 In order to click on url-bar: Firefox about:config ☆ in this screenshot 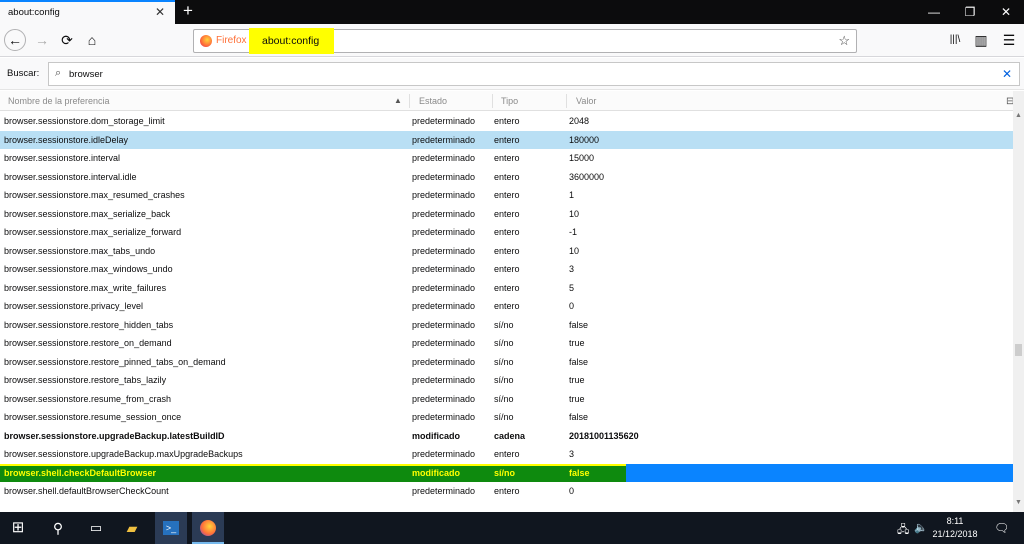, I will do `click(525, 41)`.